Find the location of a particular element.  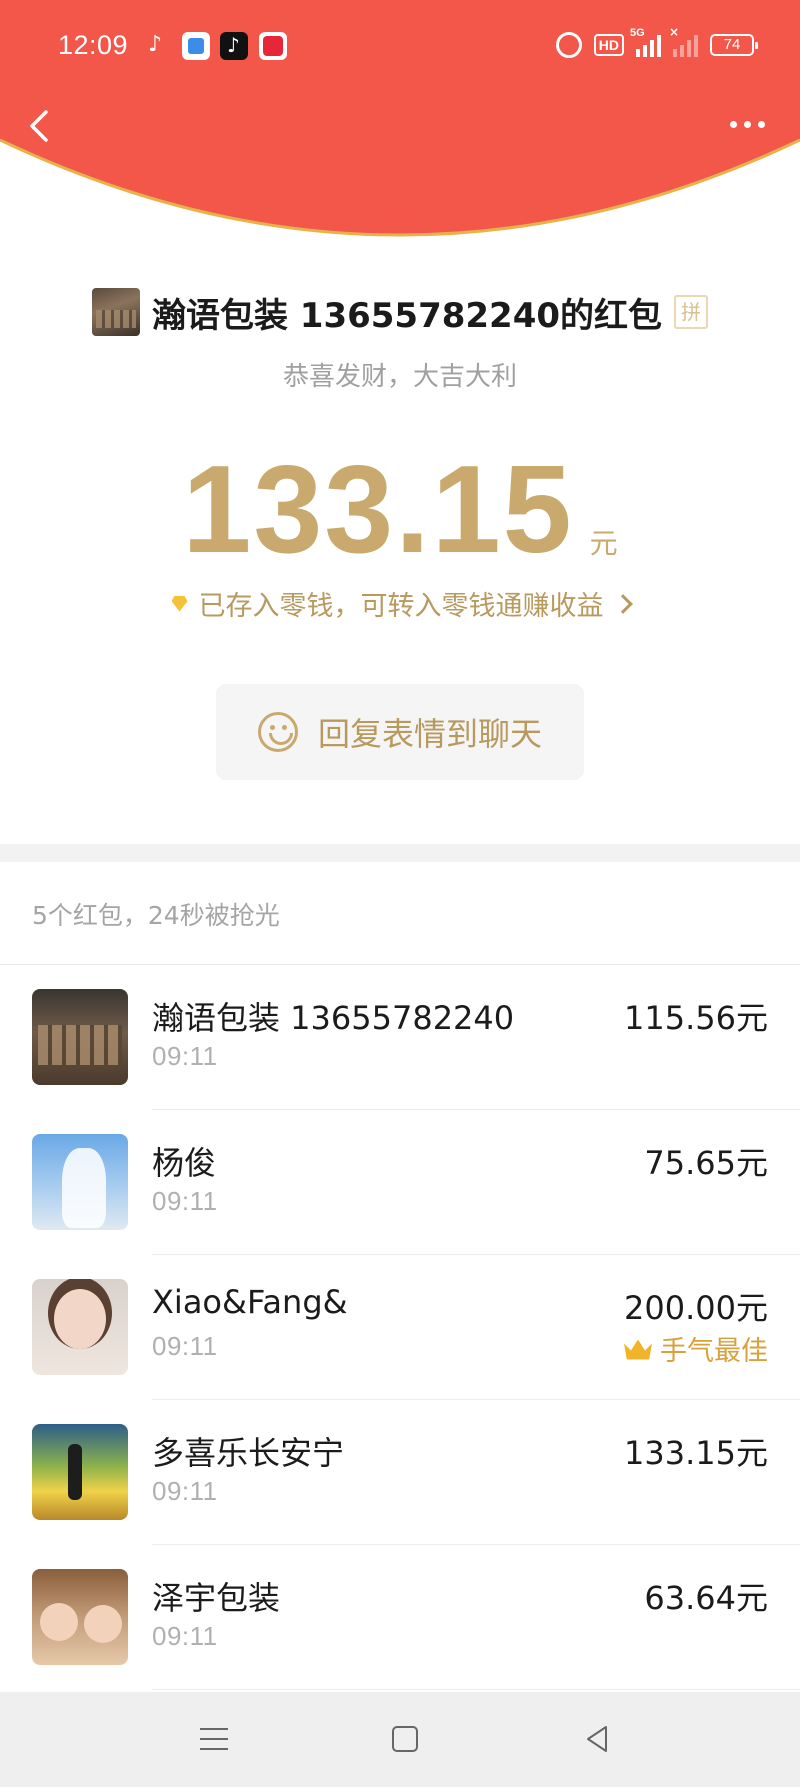

app-notification-icon is located at coordinates (196, 46).